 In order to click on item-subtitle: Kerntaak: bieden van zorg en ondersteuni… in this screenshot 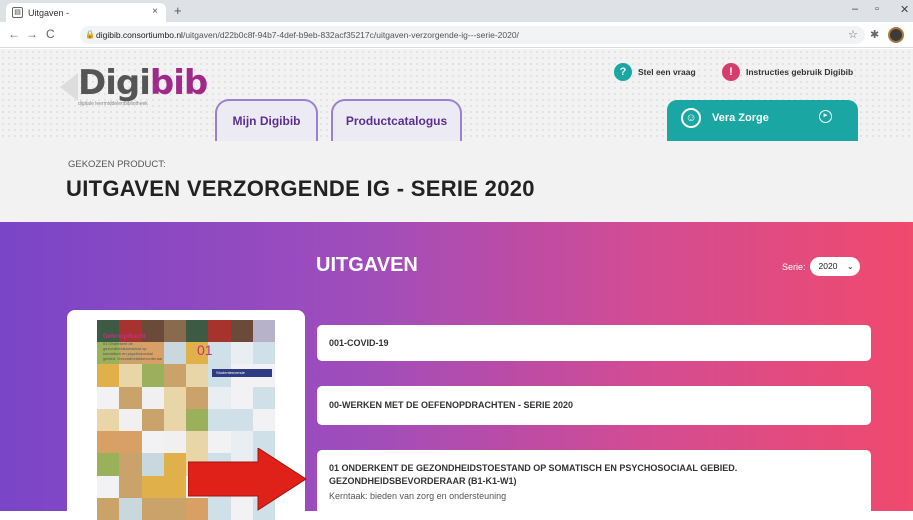, I will do `click(418, 496)`.